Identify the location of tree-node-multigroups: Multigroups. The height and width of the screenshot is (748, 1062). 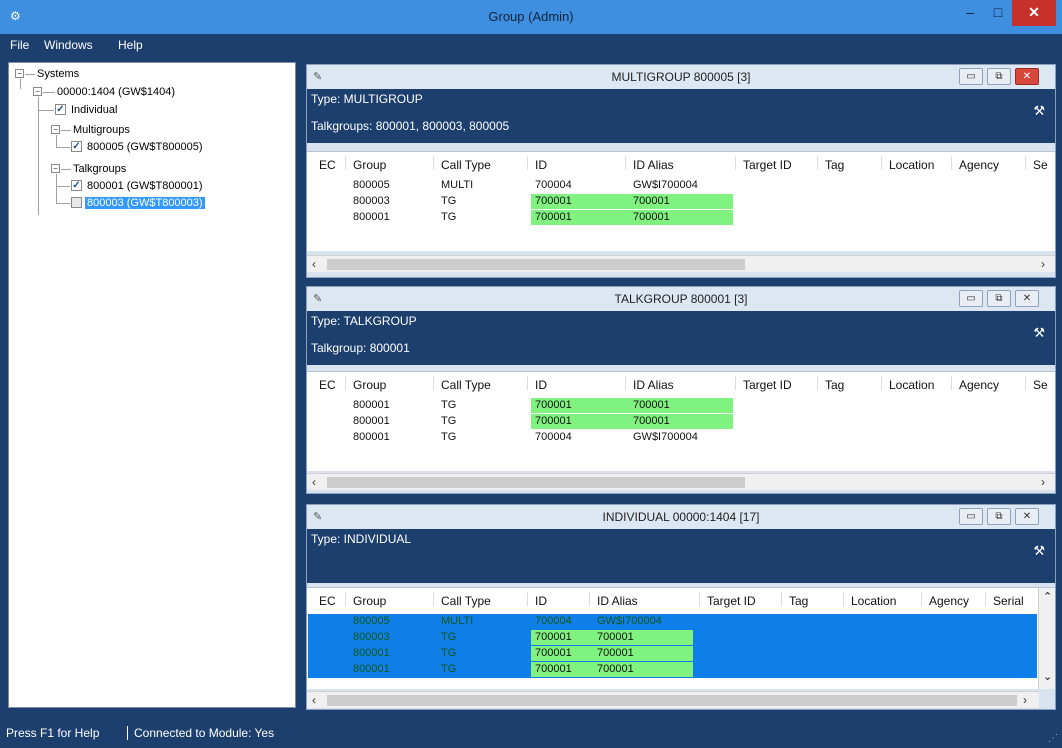
(101, 130).